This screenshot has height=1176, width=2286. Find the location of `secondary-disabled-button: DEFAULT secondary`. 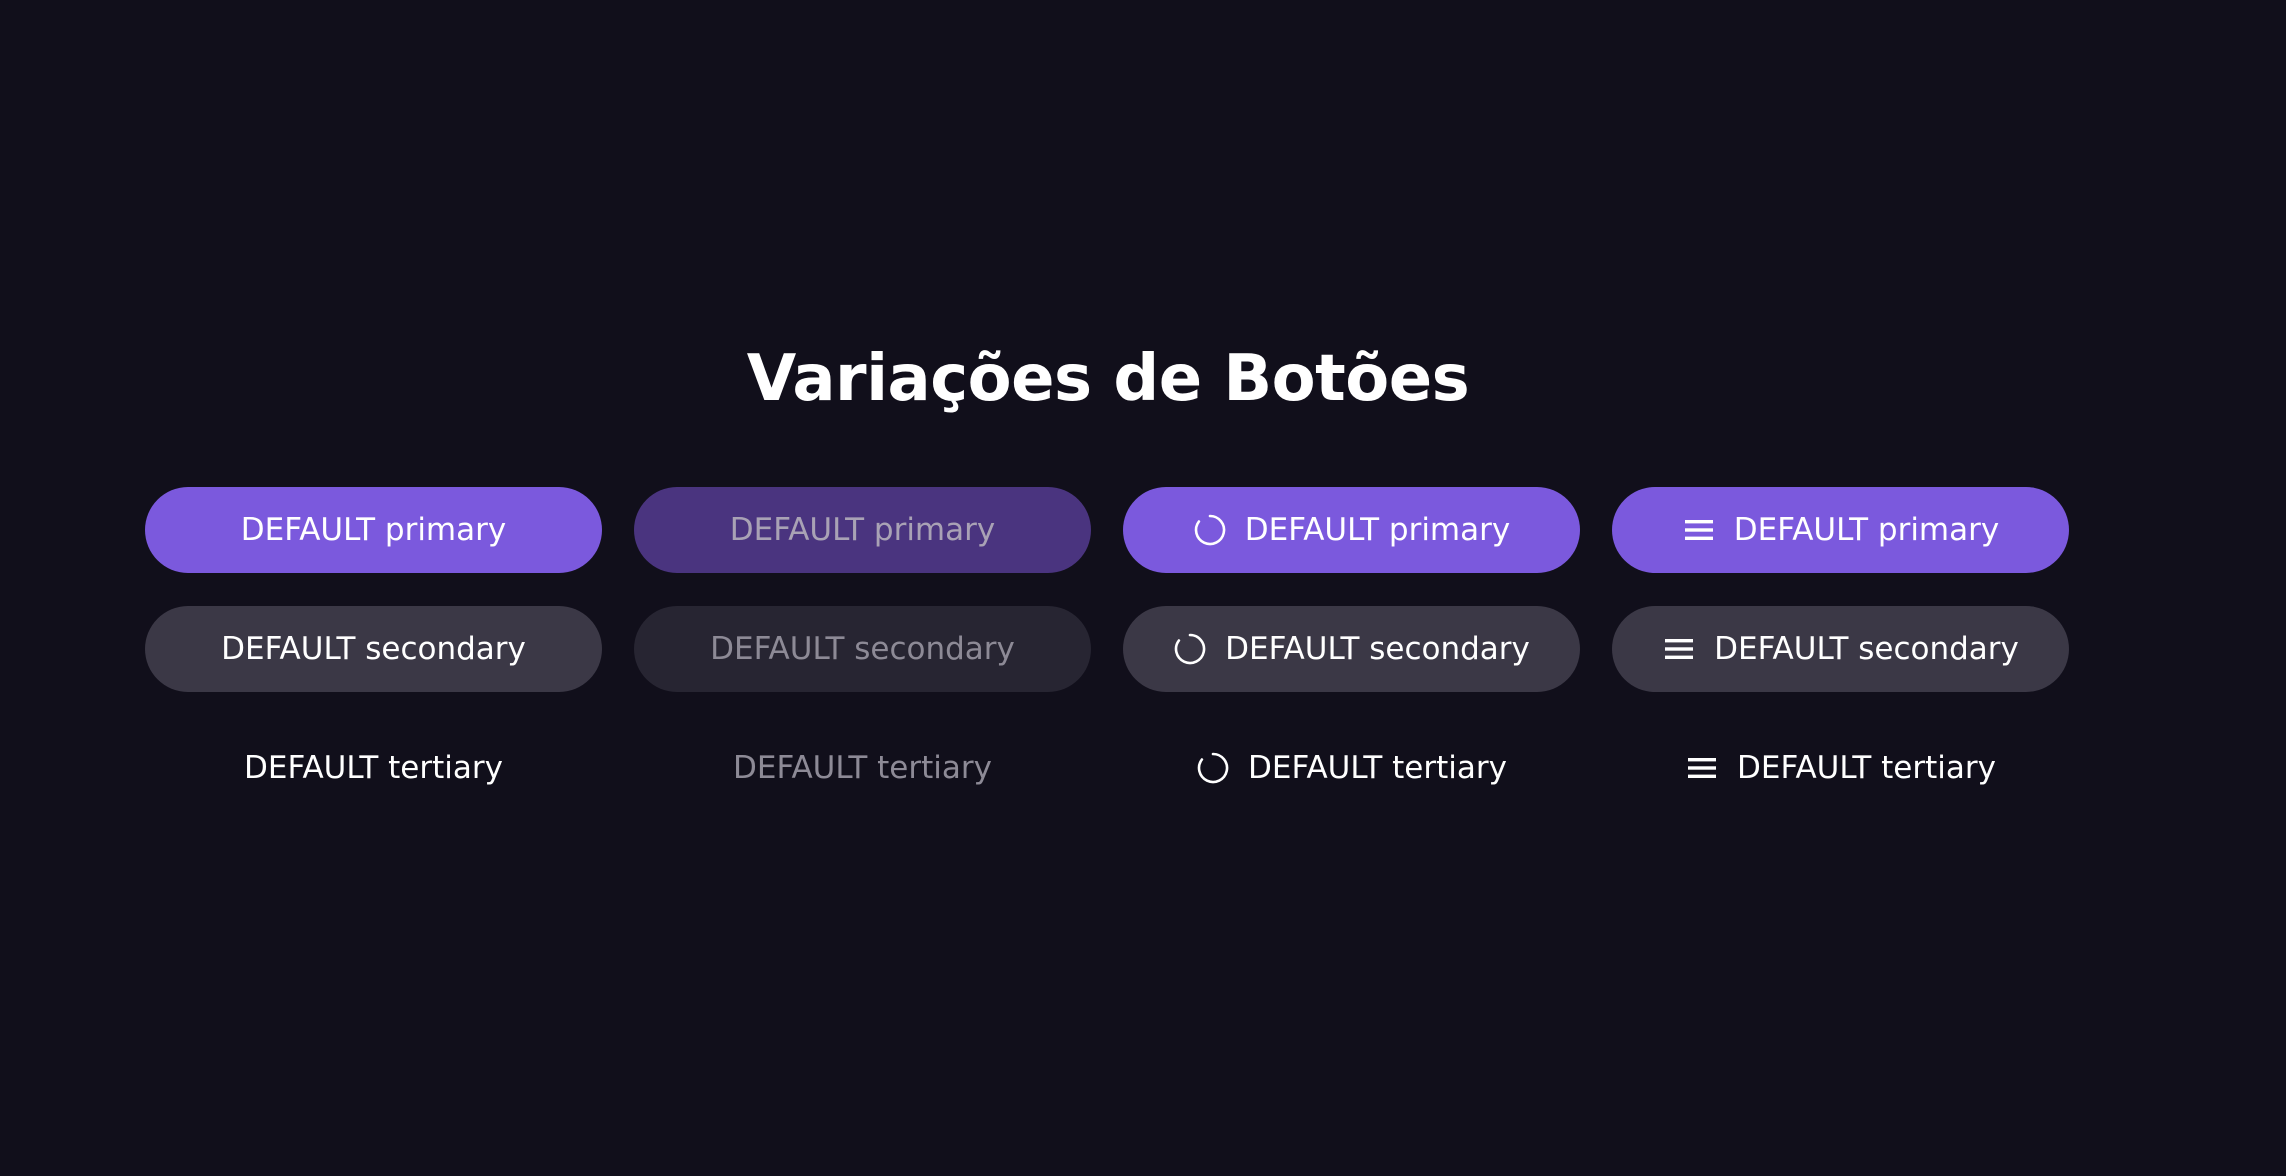

secondary-disabled-button: DEFAULT secondary is located at coordinates (862, 649).